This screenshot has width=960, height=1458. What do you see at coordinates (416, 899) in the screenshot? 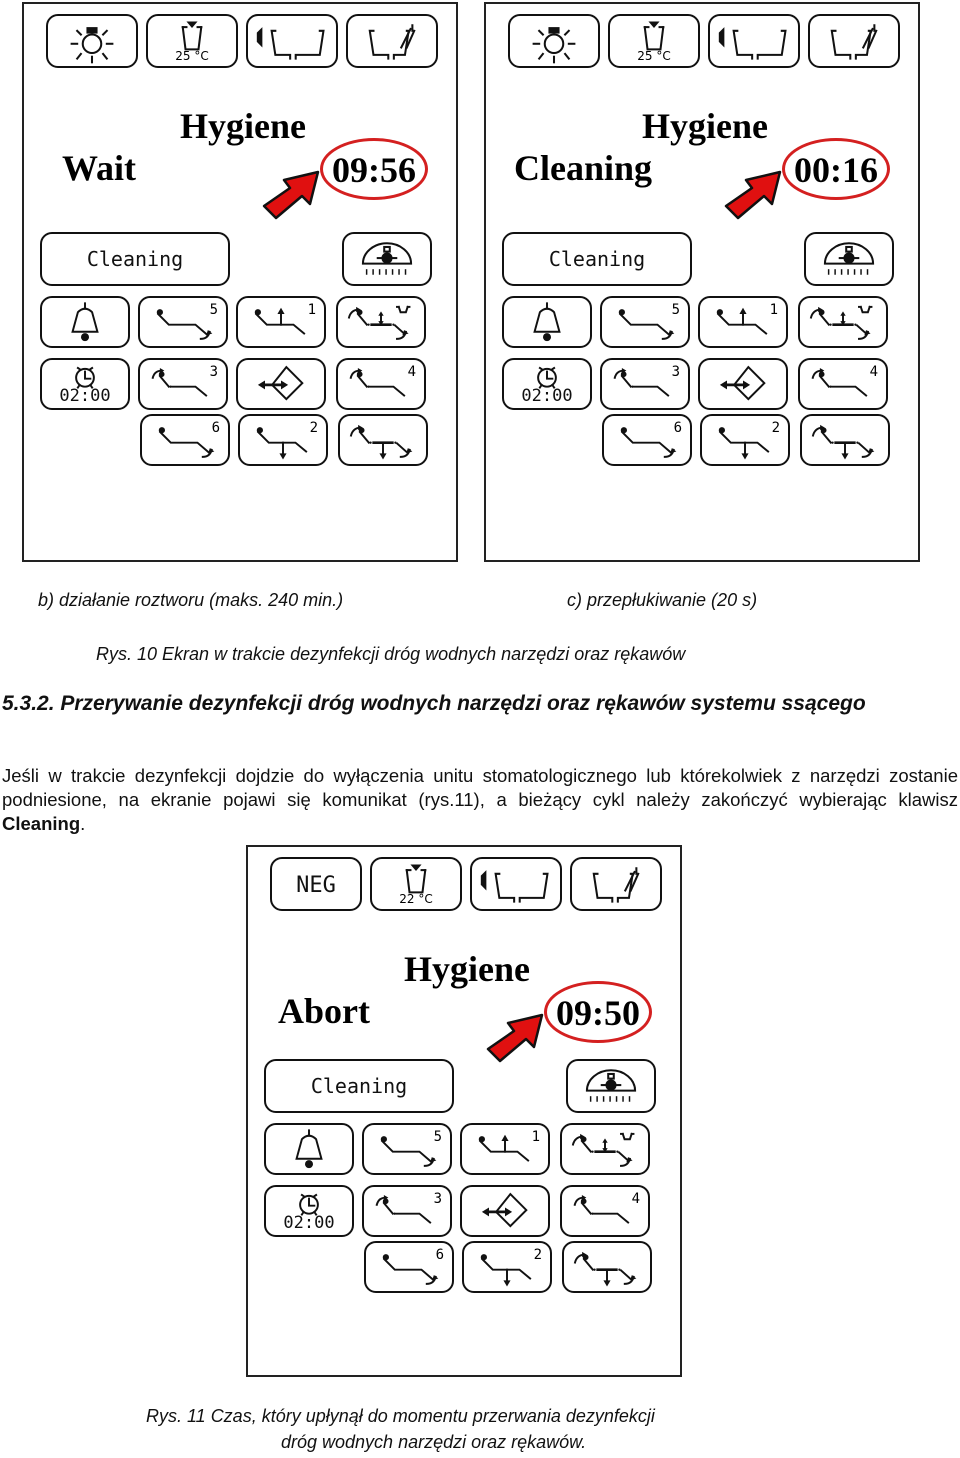
I see `water-temperature: 22 °C` at bounding box center [416, 899].